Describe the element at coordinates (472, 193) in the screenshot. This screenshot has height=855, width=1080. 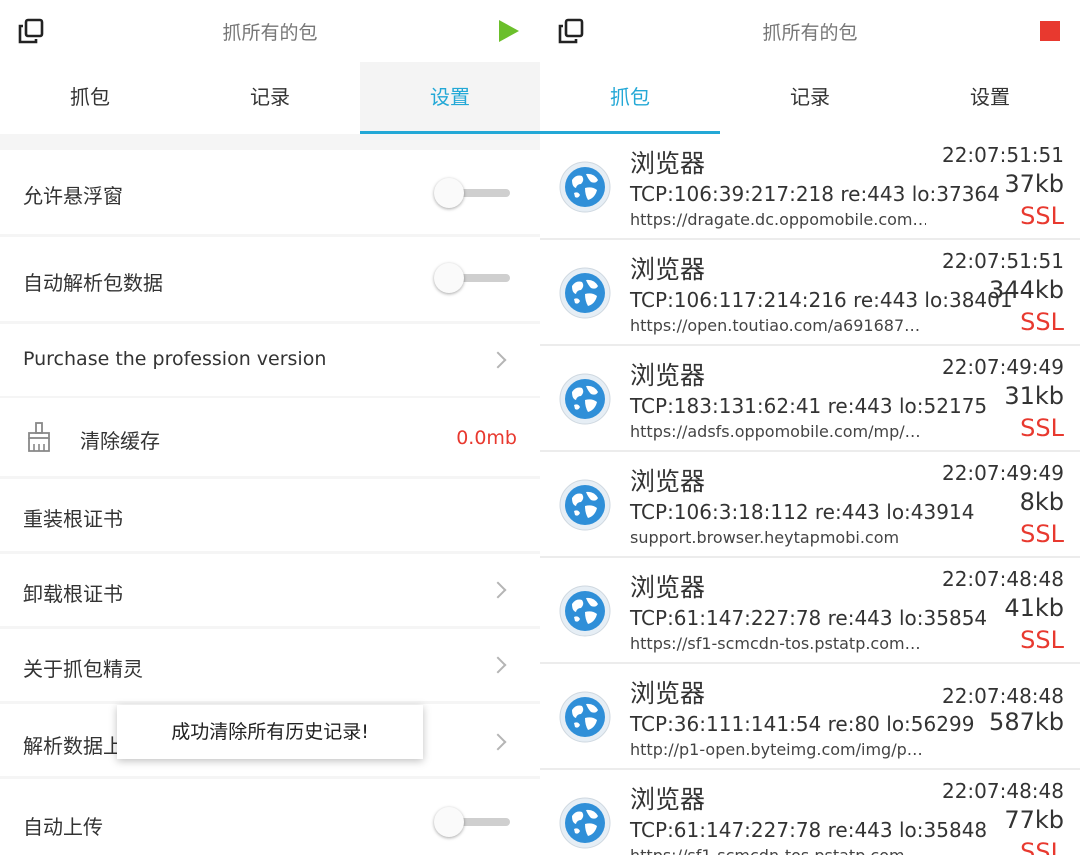
I see `float-window-toggle` at that location.